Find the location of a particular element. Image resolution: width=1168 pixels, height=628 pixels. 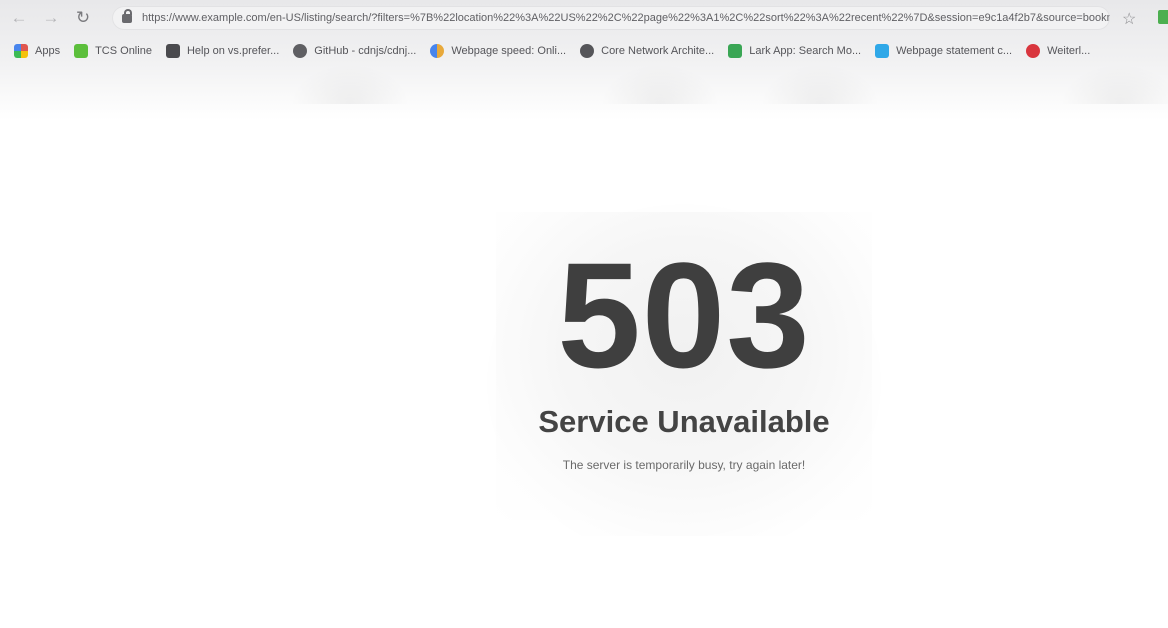

reload-icon: ↻ is located at coordinates (83, 18).